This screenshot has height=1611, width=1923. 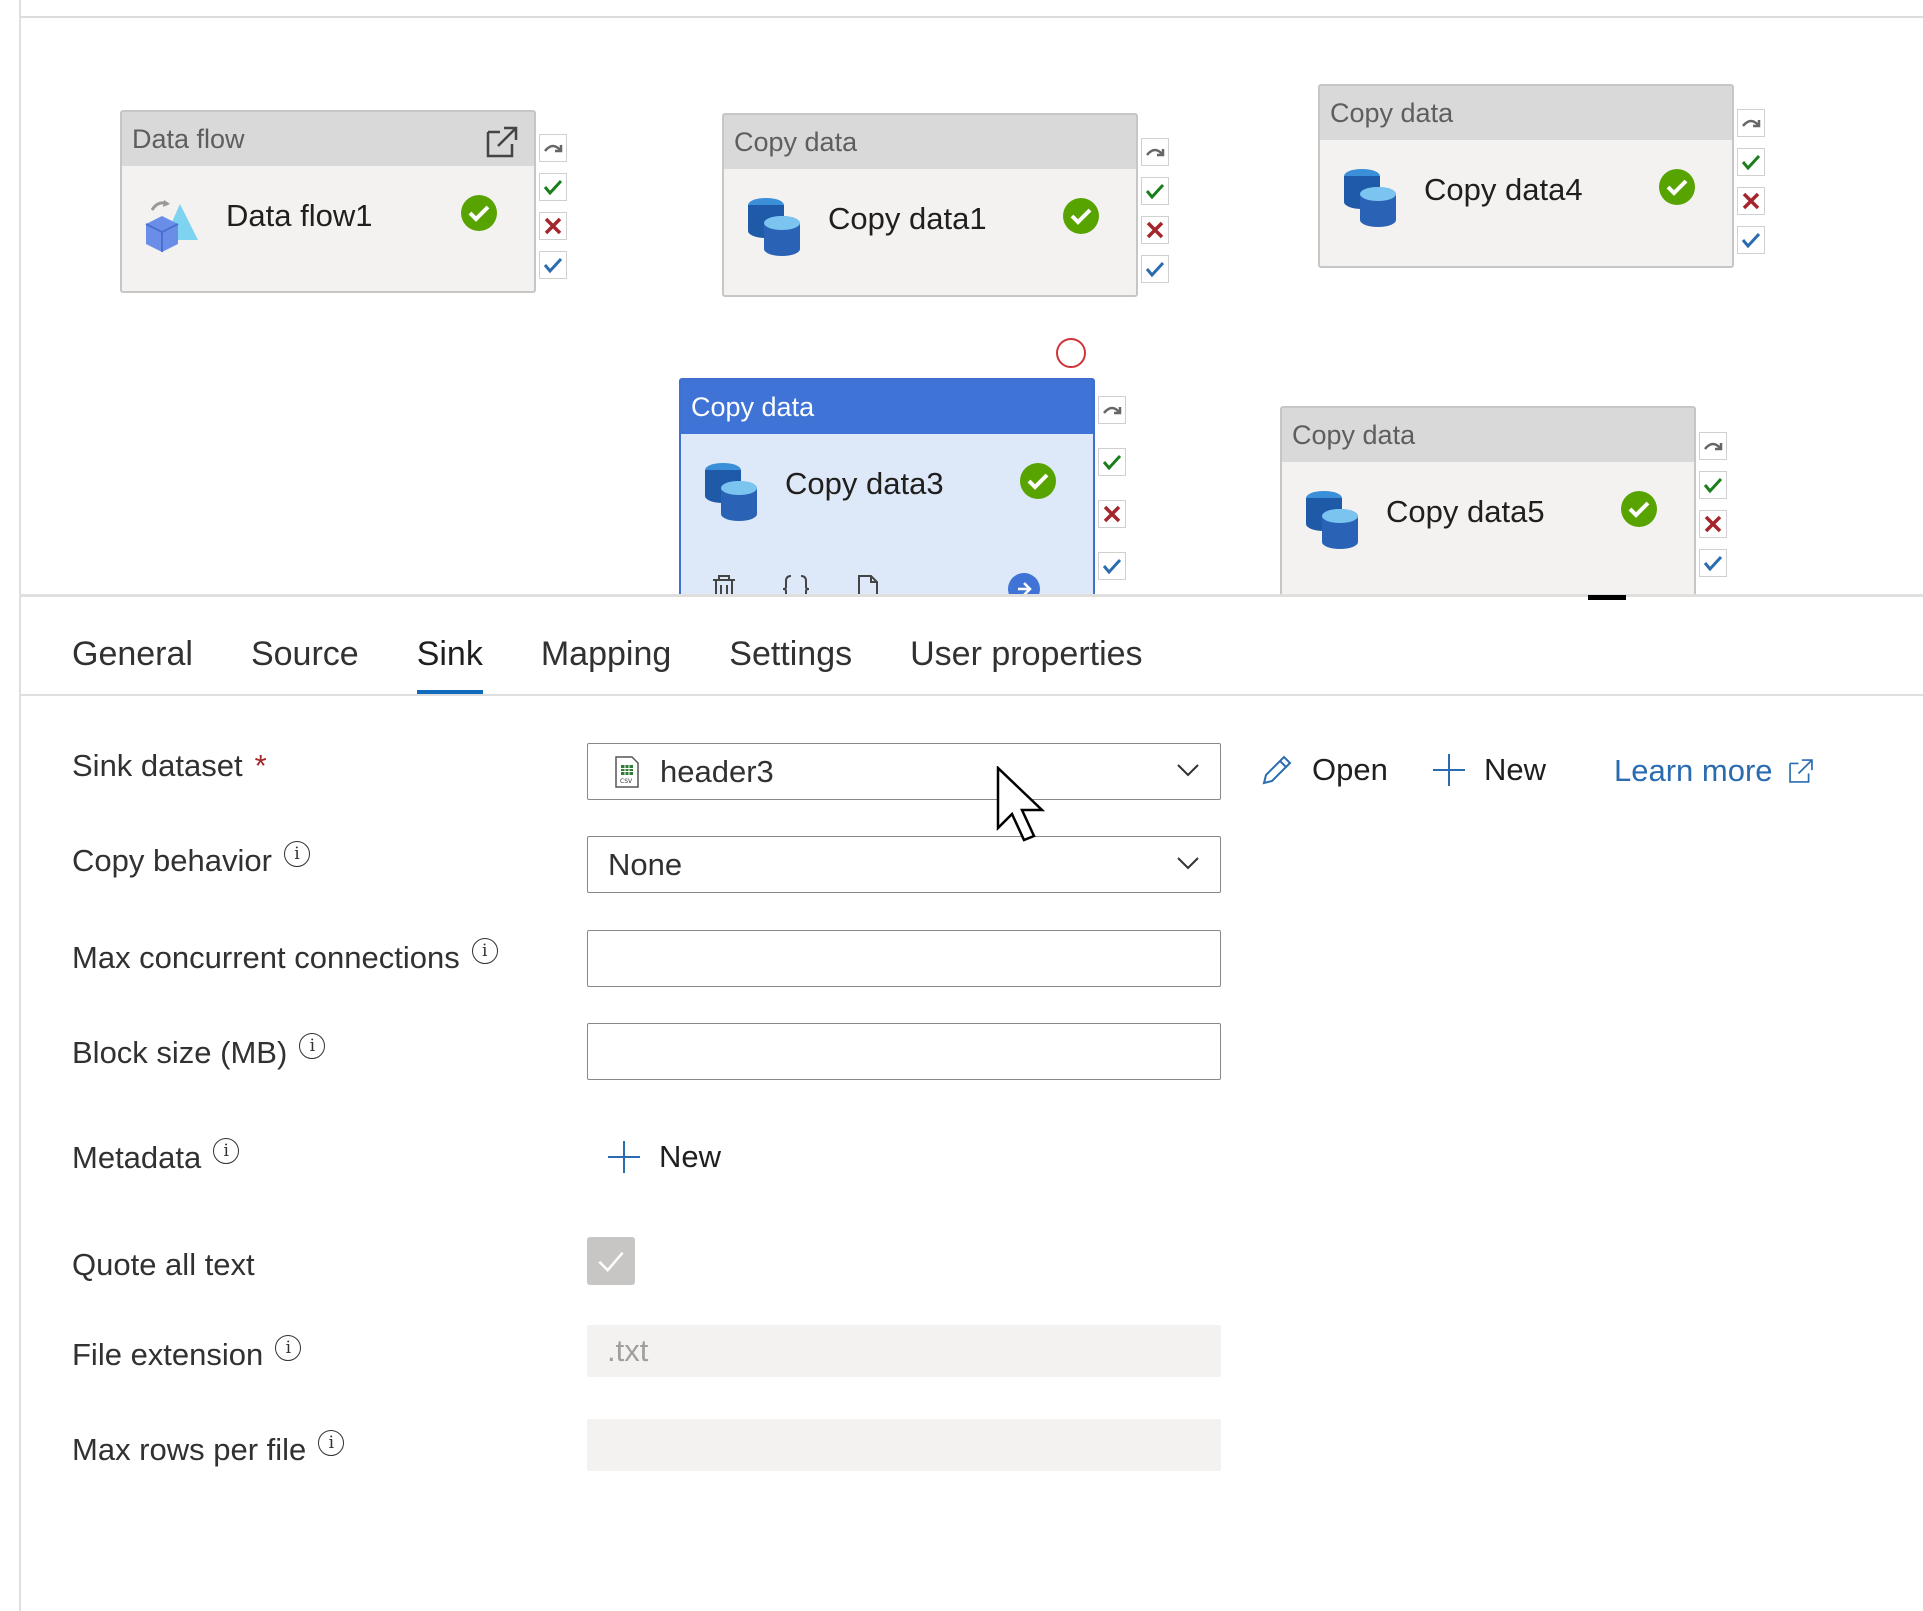 What do you see at coordinates (1715, 771) in the screenshot?
I see `learn-more-link: Learn more` at bounding box center [1715, 771].